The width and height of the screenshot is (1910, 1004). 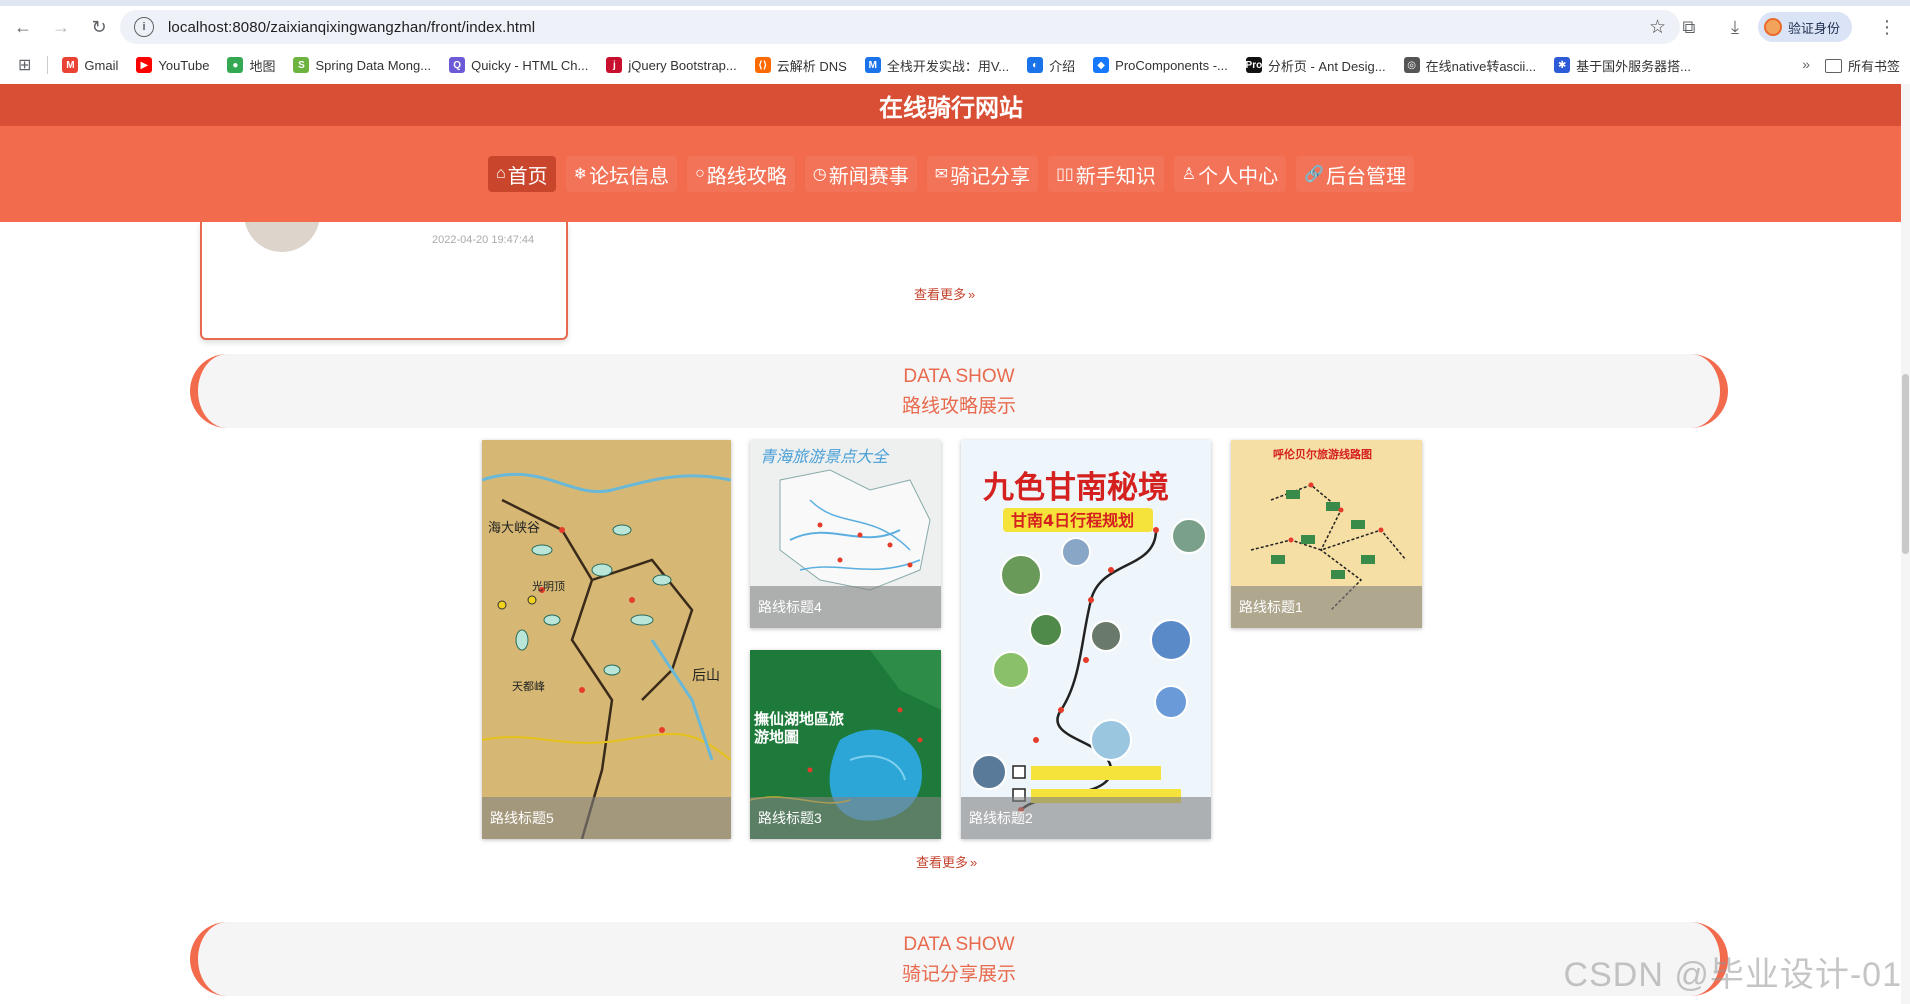 I want to click on route-map-5-image: 海大峡谷 光明顶 后山 天都峰, so click(x=606, y=639).